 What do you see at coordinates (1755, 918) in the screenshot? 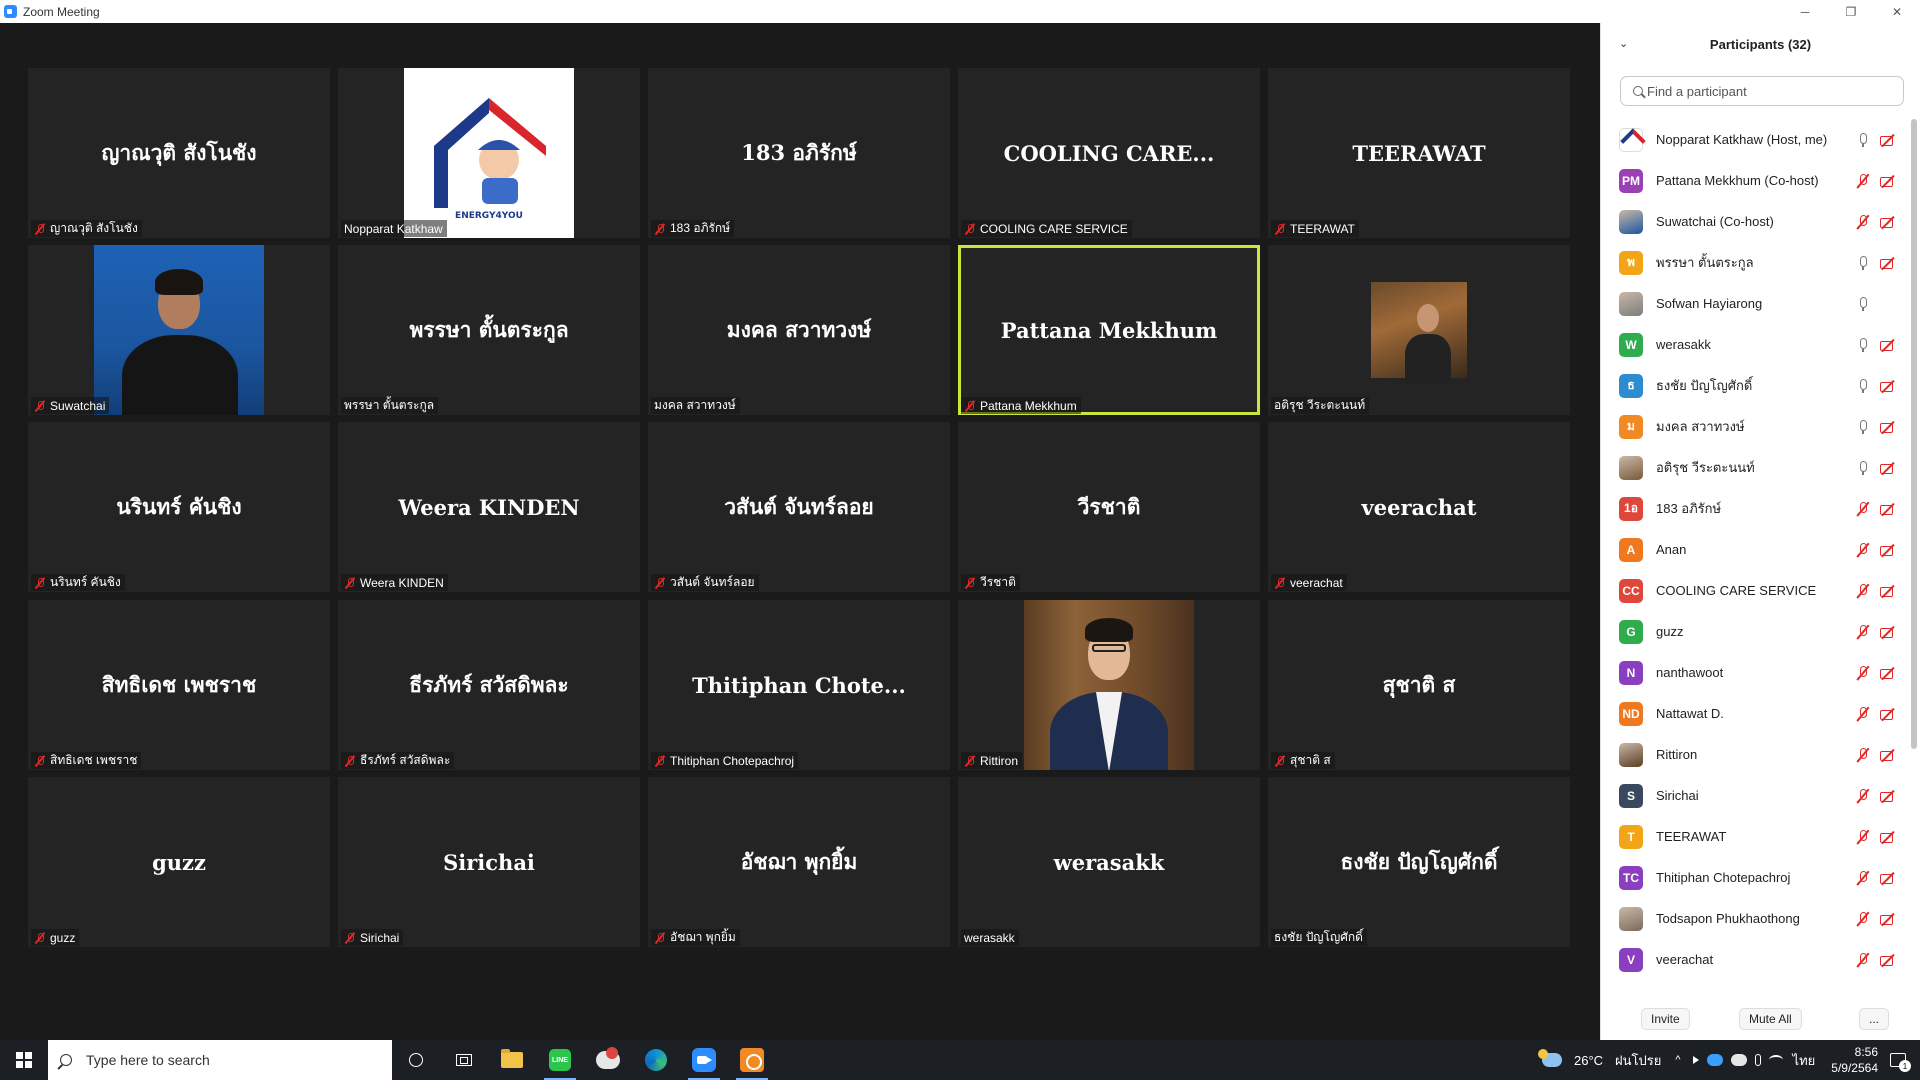
I see `participant-row: Todsapon Phukhaothong` at bounding box center [1755, 918].